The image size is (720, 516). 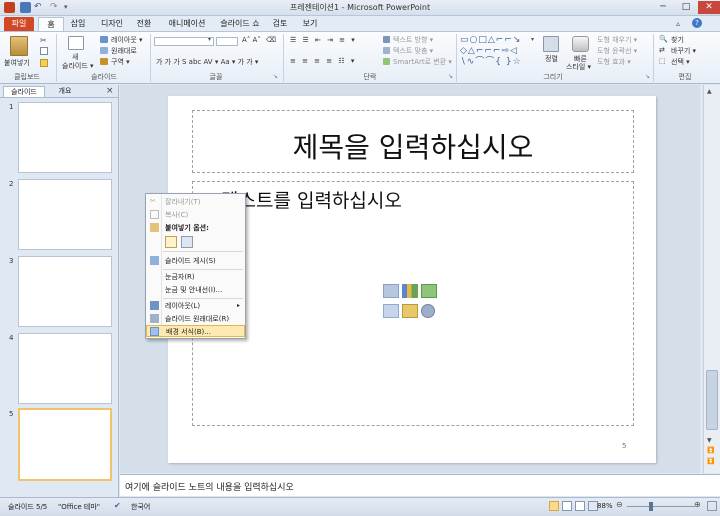 What do you see at coordinates (110, 91) in the screenshot?
I see `close-pane-icon: ×` at bounding box center [110, 91].